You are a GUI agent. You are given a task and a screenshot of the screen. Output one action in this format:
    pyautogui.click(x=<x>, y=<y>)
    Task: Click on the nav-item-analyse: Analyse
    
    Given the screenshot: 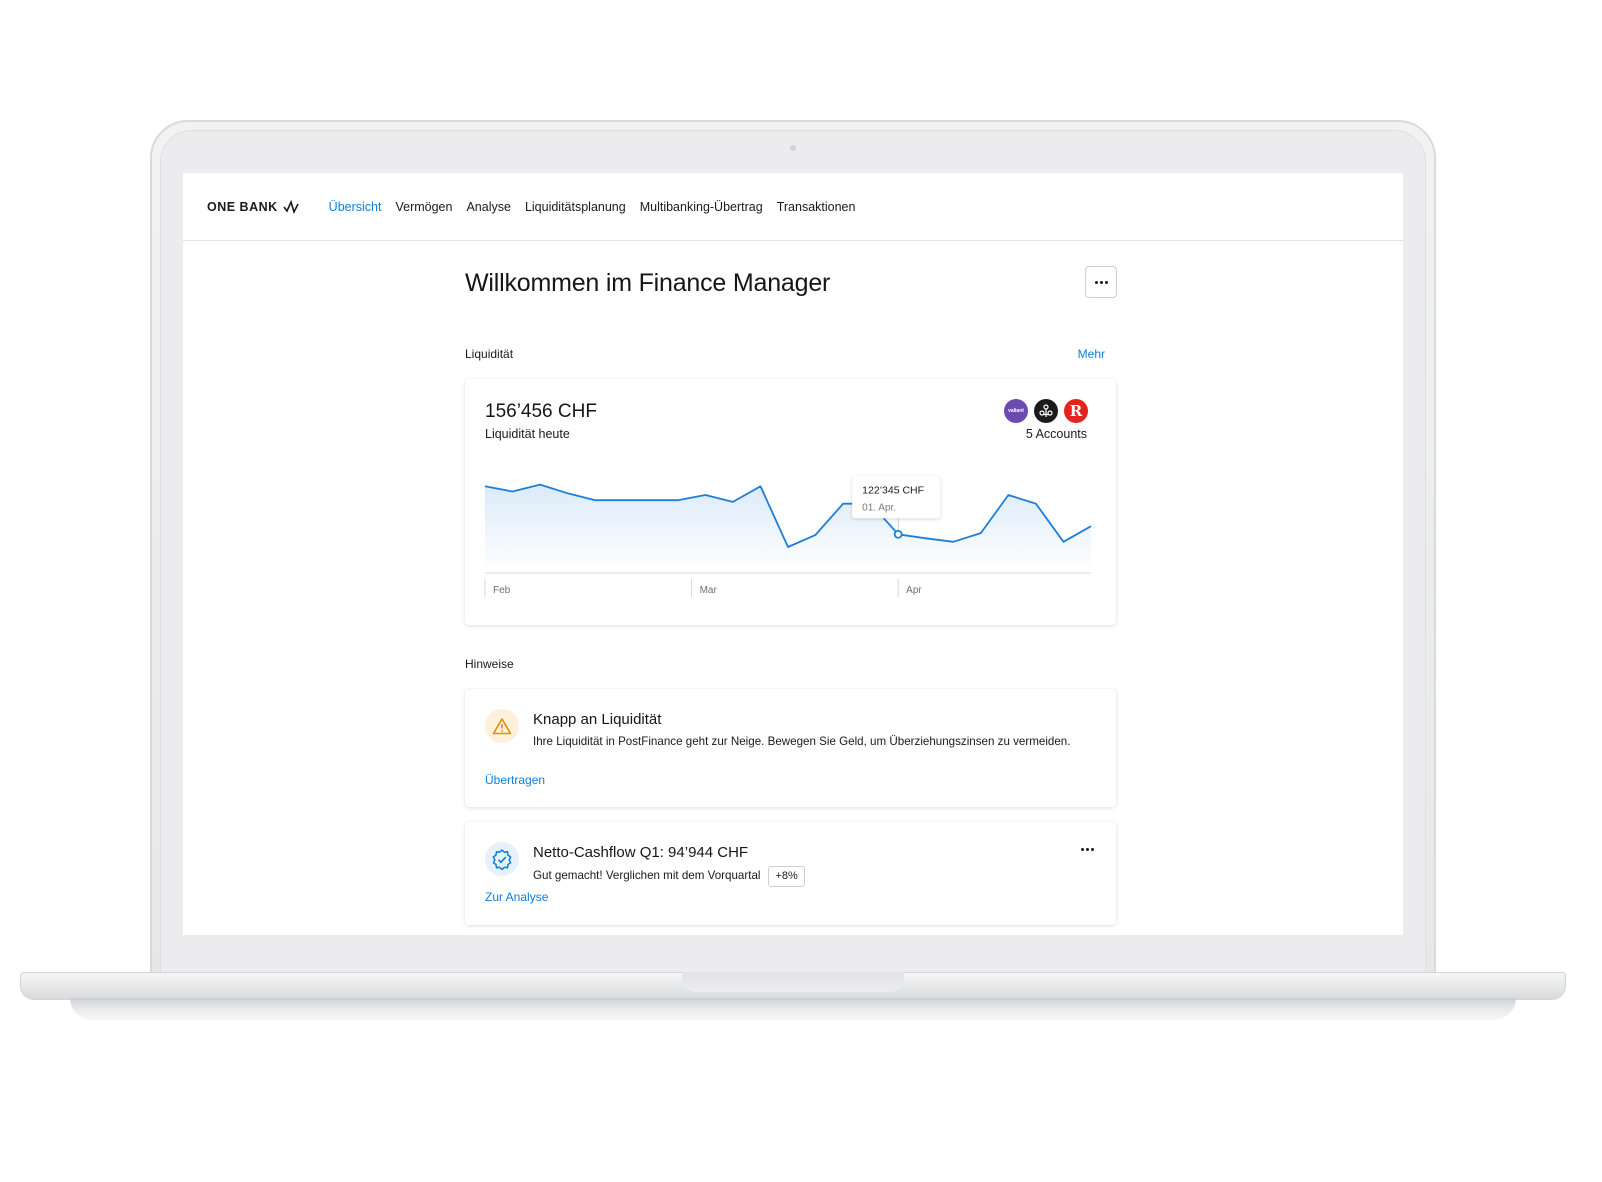 What is the action you would take?
    pyautogui.click(x=488, y=207)
    